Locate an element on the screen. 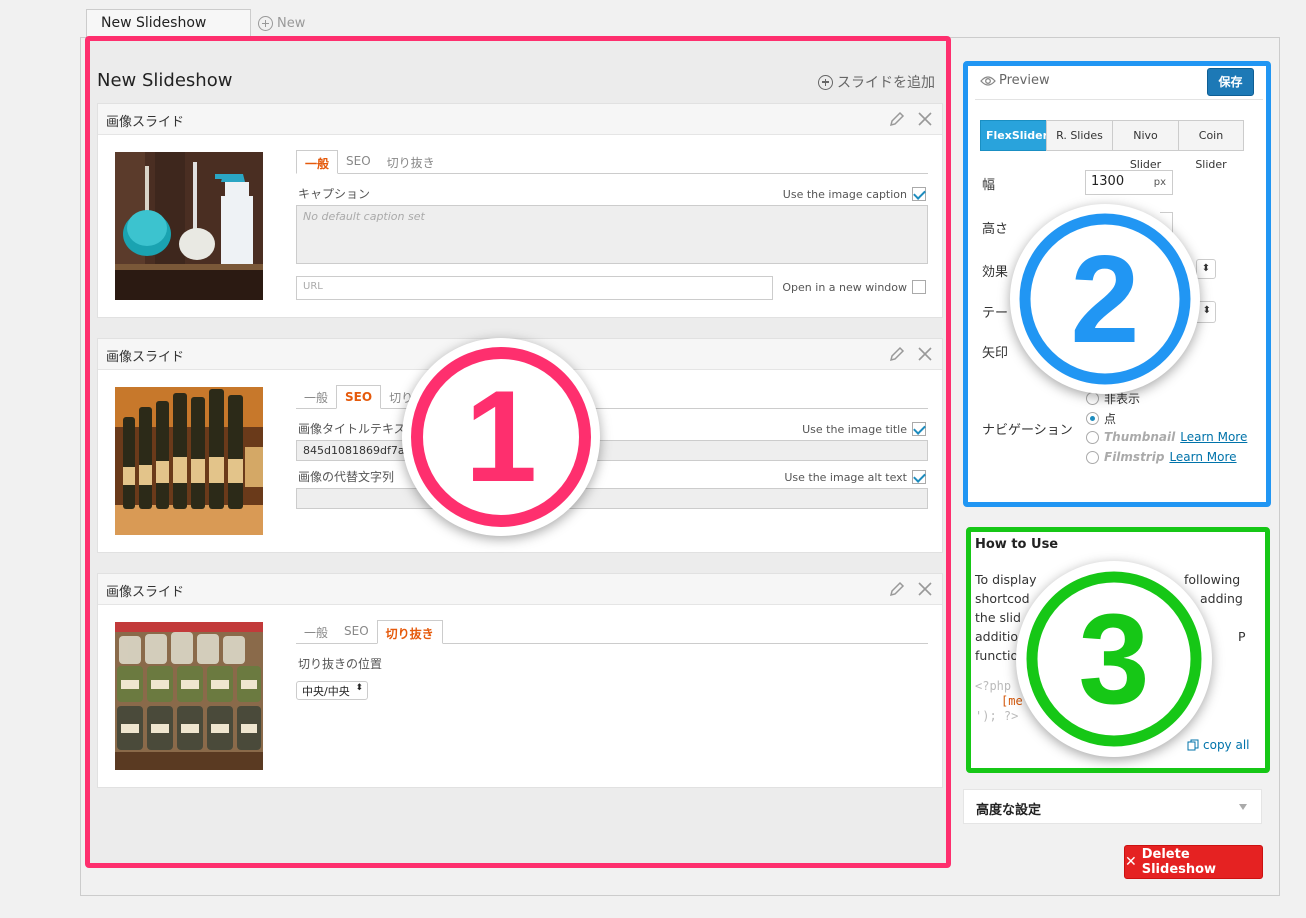 This screenshot has height=918, width=1306. alt-text-label: 画像の代替文字列 is located at coordinates (346, 477).